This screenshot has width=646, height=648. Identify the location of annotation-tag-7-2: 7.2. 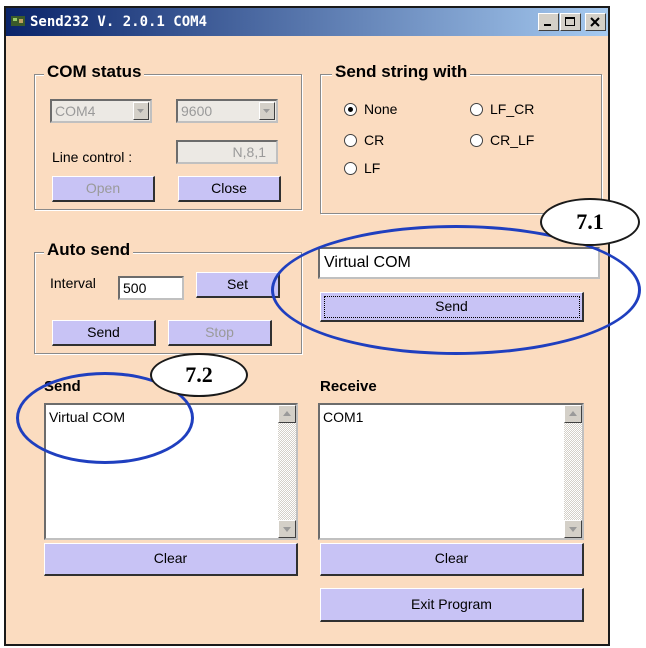
(199, 375).